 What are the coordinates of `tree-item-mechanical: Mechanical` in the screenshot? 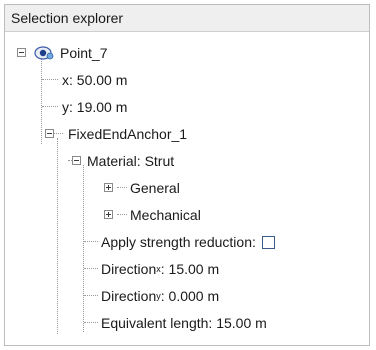 It's located at (165, 215).